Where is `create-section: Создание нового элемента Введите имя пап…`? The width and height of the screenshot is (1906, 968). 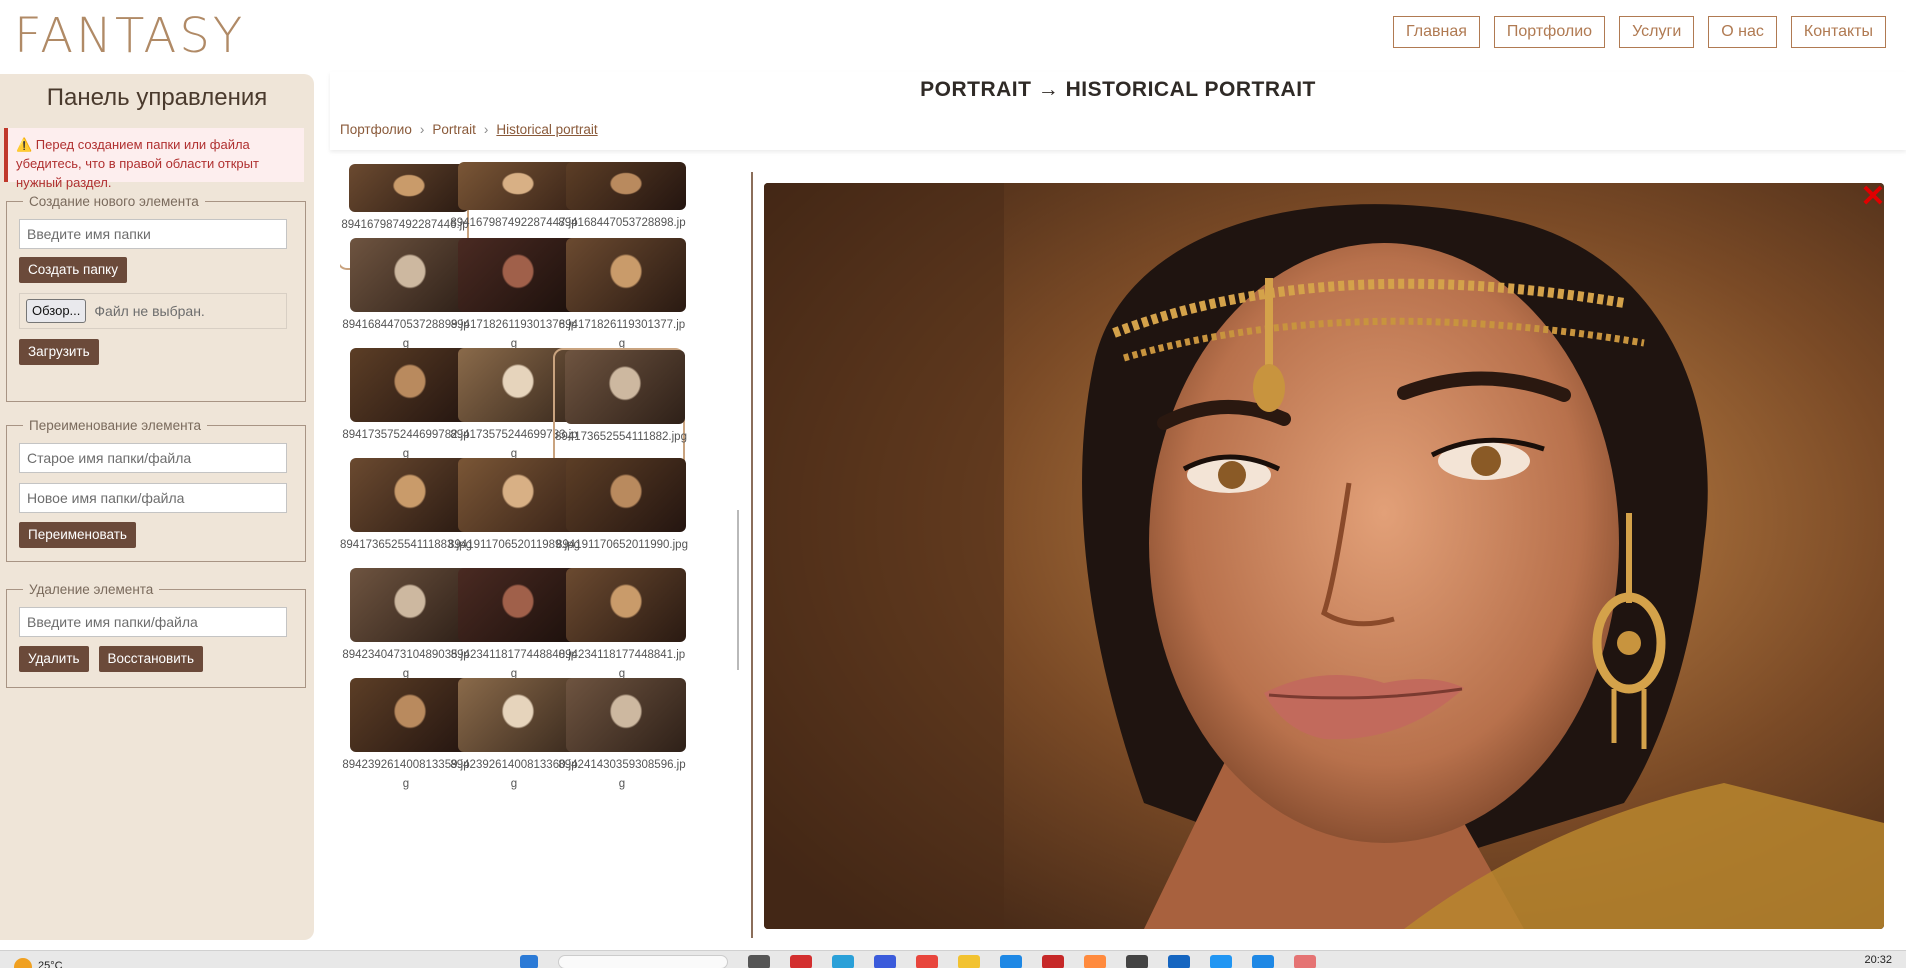 create-section: Создание нового элемента Введите имя пап… is located at coordinates (156, 298).